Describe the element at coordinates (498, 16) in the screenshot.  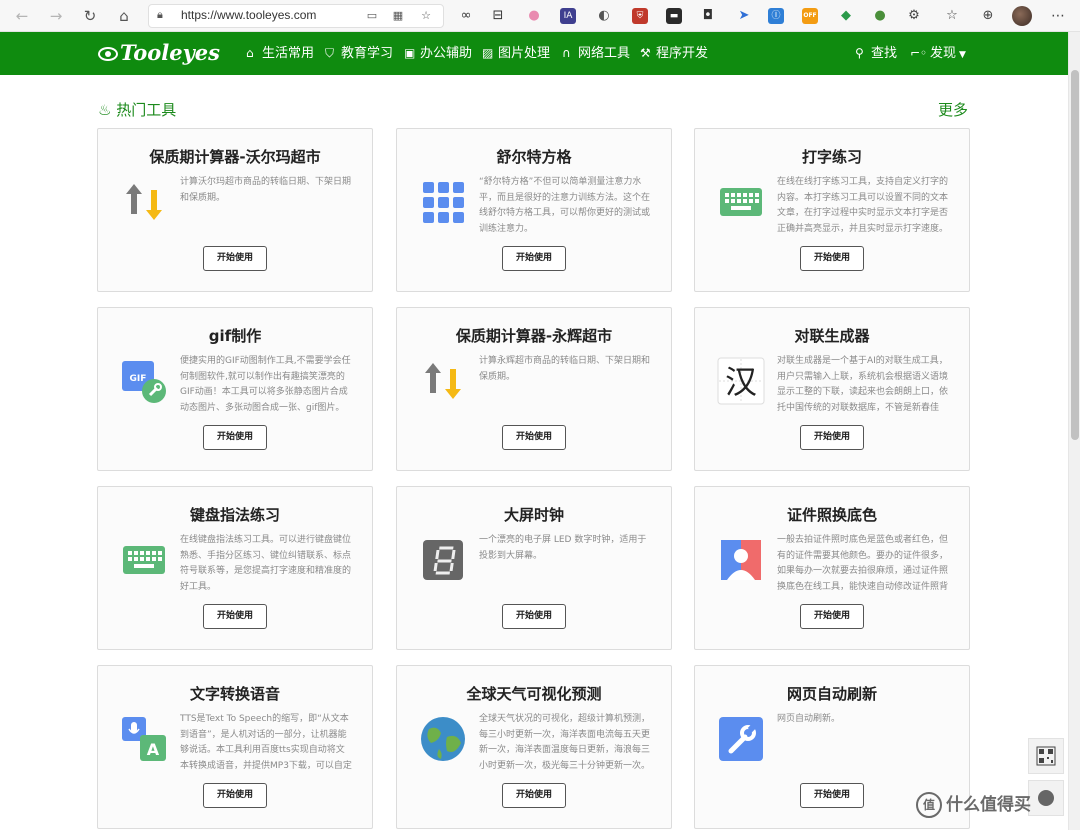
I see `gift-icon: ⊟` at that location.